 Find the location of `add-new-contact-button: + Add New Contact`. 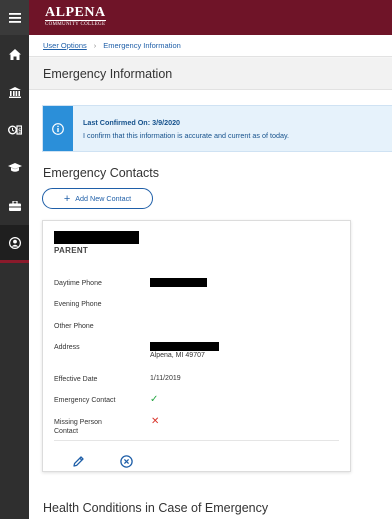

add-new-contact-button: + Add New Contact is located at coordinates (97, 198).